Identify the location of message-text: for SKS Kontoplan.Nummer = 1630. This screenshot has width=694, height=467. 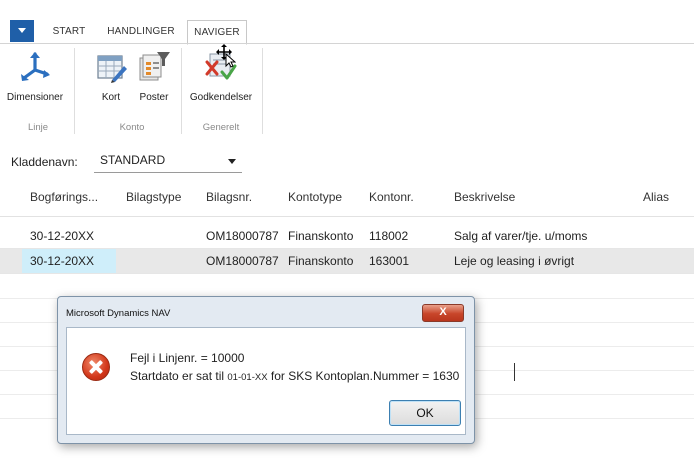
(365, 376).